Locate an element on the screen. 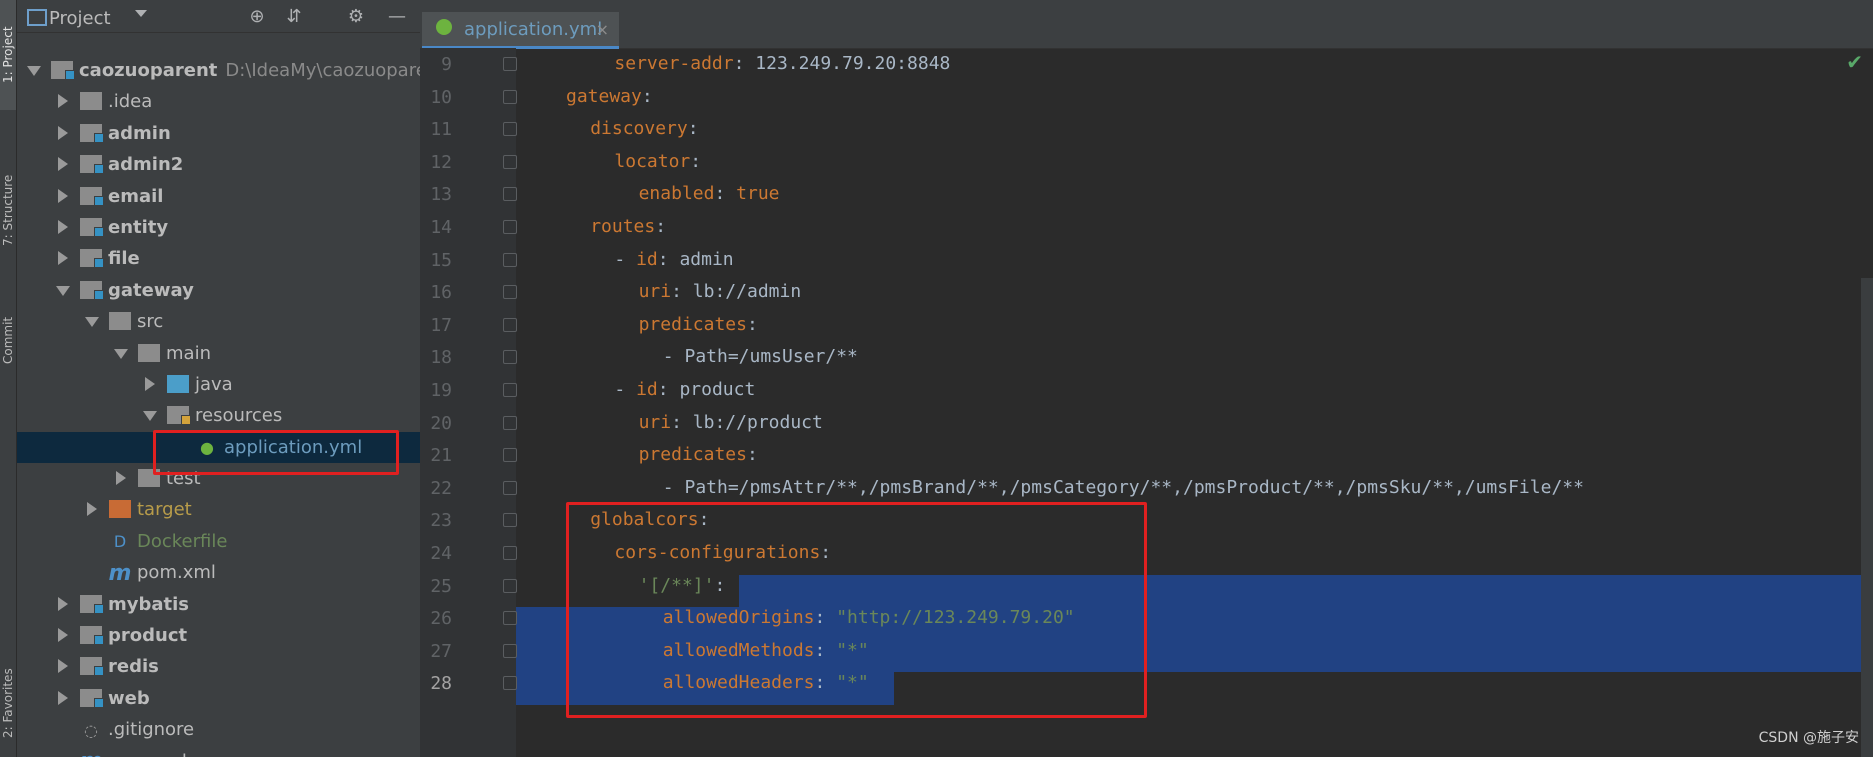 The width and height of the screenshot is (1873, 757). code-line: 10 gateway: is located at coordinates (1146, 97).